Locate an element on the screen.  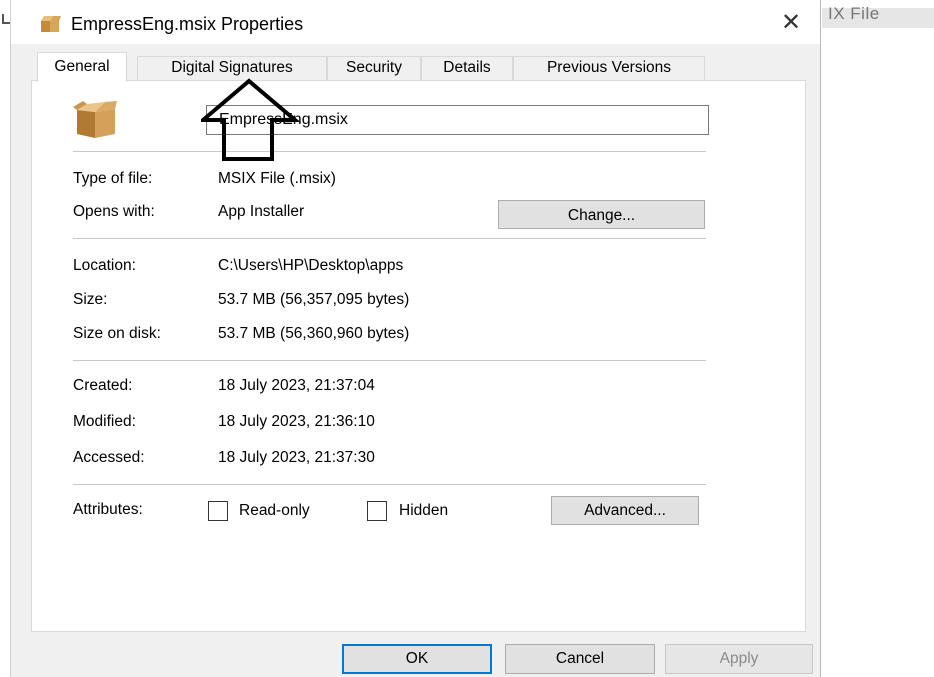
size-on-disk-value: 53.7 MB (56,360,960 bytes) is located at coordinates (314, 333).